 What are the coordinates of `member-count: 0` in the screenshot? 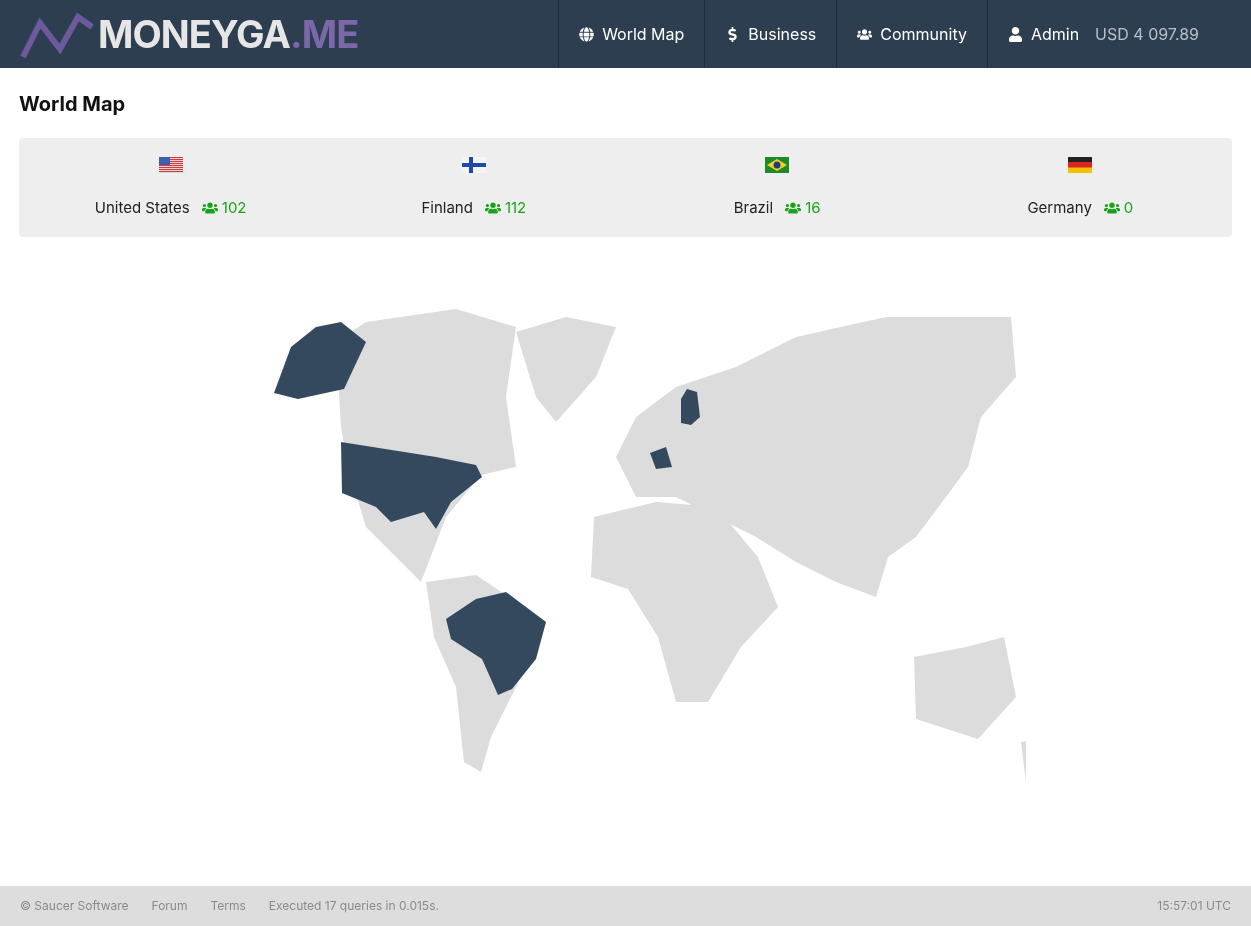 It's located at (1128, 208).